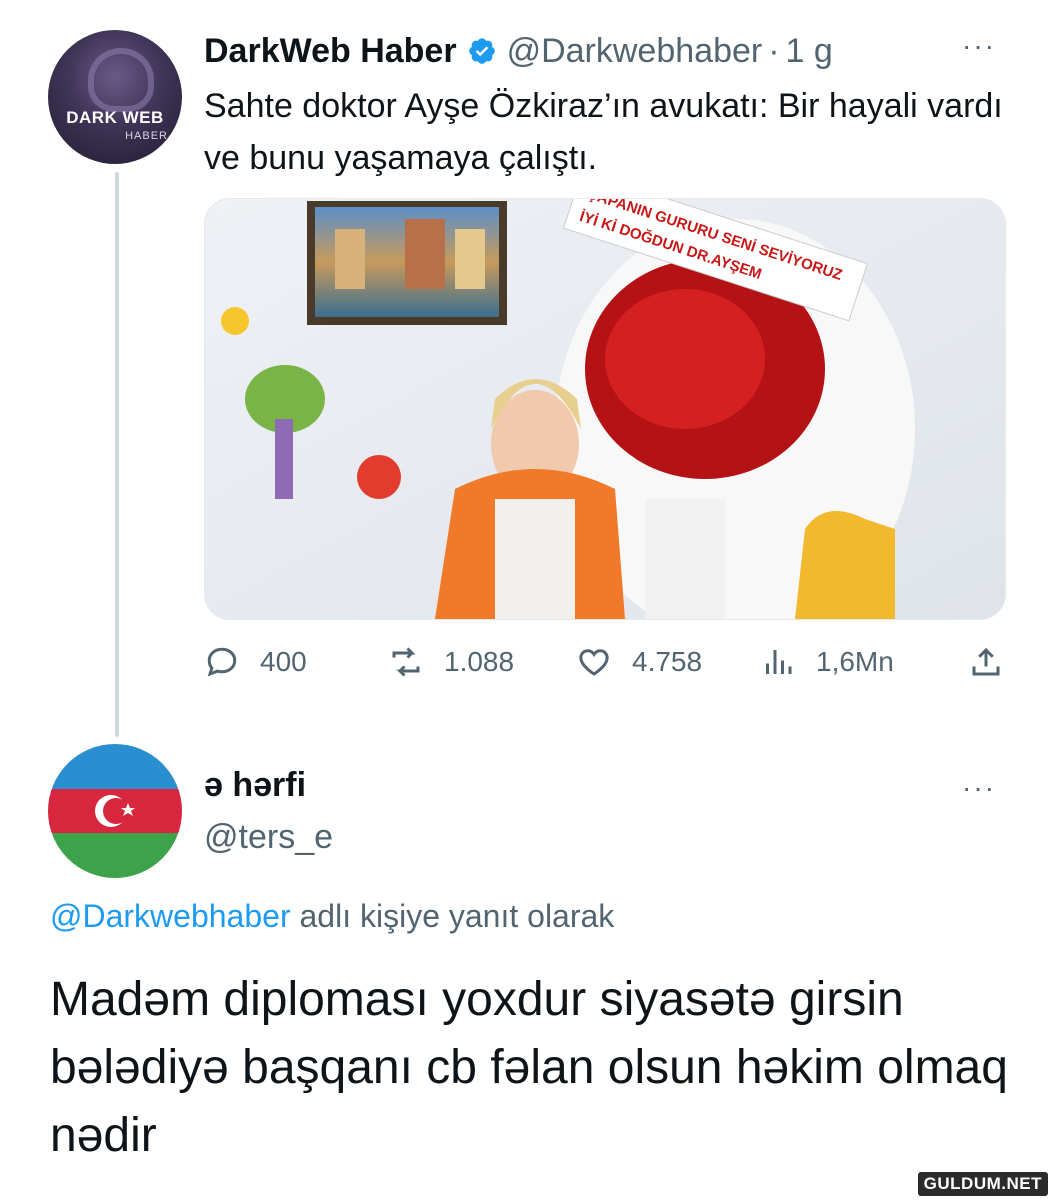  Describe the element at coordinates (115, 117) in the screenshot. I see `avatar-logo-text: DARK WEB` at that location.